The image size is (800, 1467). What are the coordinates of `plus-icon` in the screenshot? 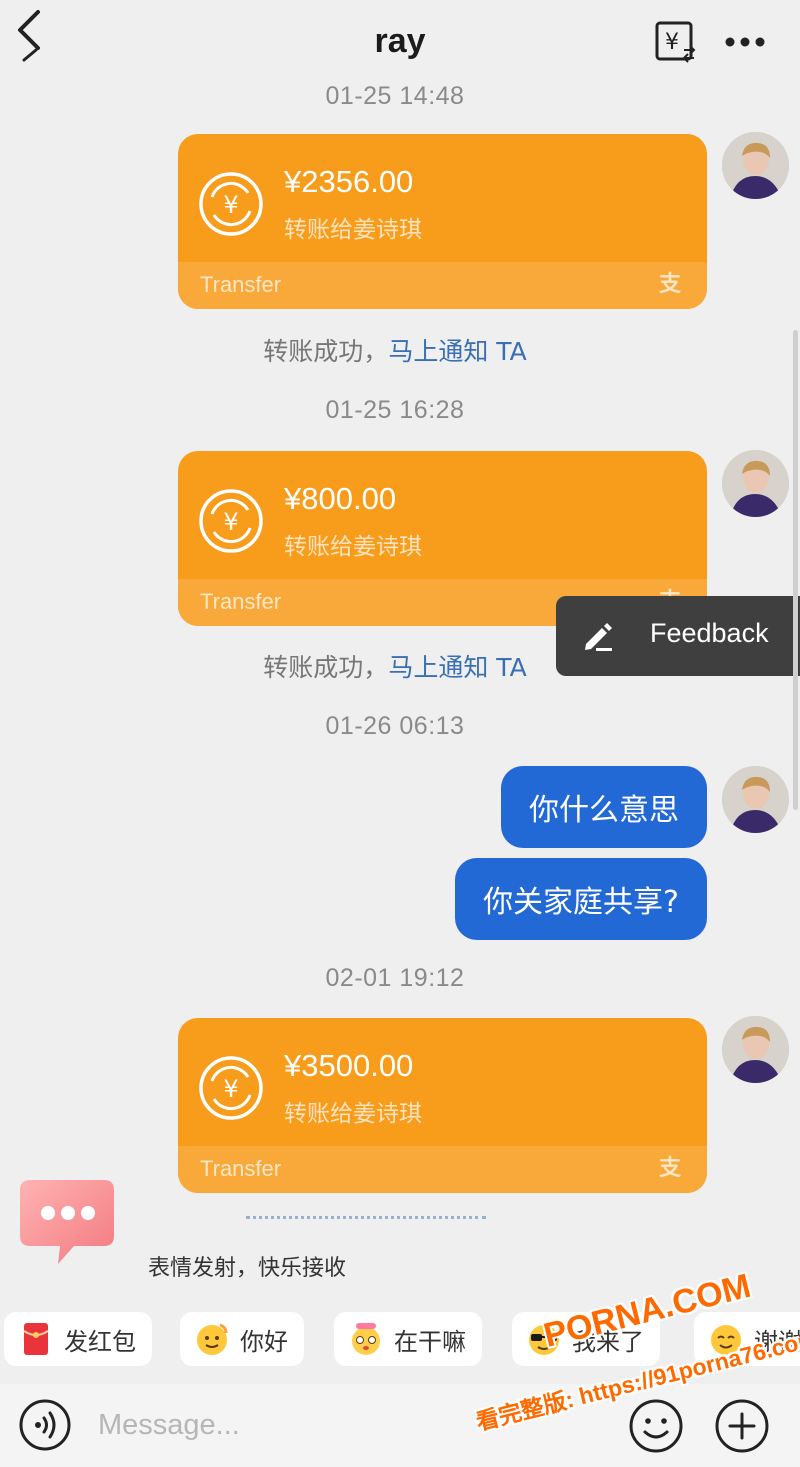 It's located at (742, 1426).